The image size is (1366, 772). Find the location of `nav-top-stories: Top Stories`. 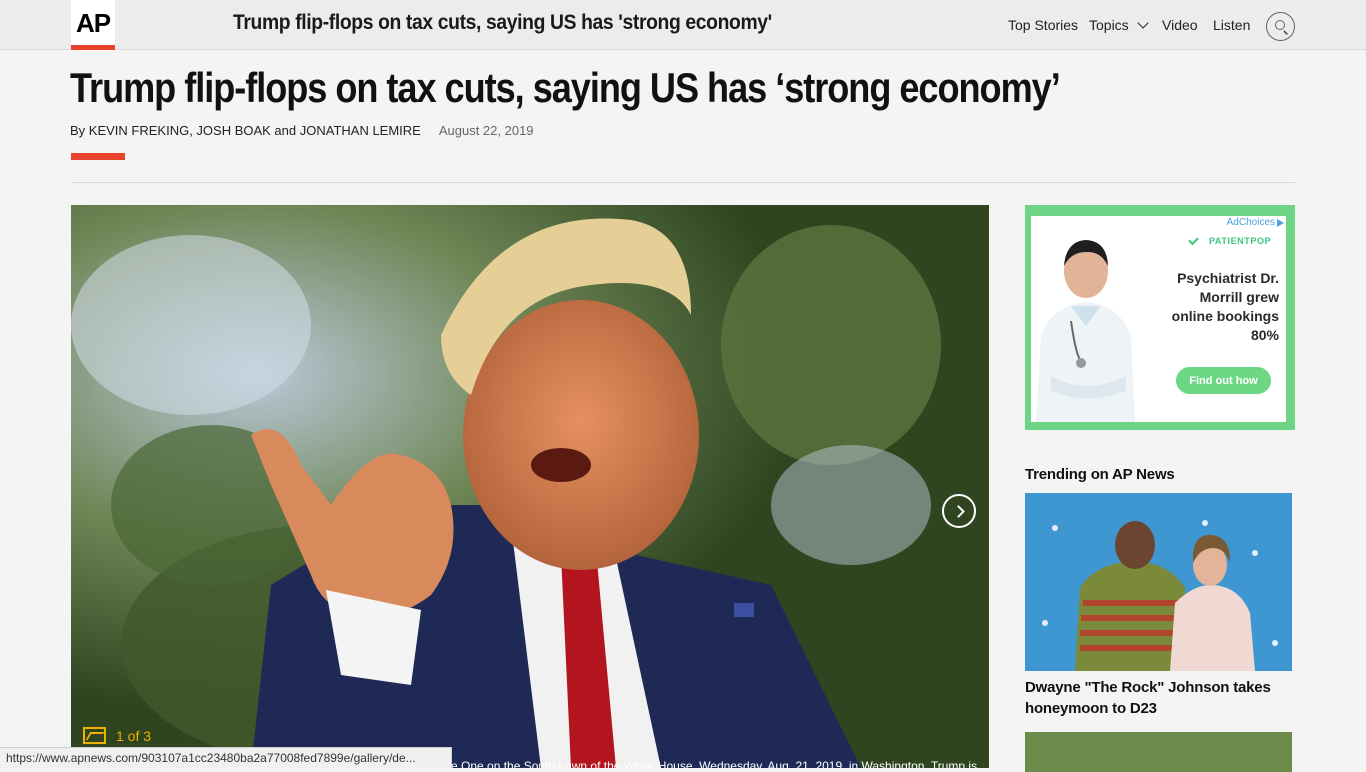

nav-top-stories: Top Stories is located at coordinates (1043, 25).